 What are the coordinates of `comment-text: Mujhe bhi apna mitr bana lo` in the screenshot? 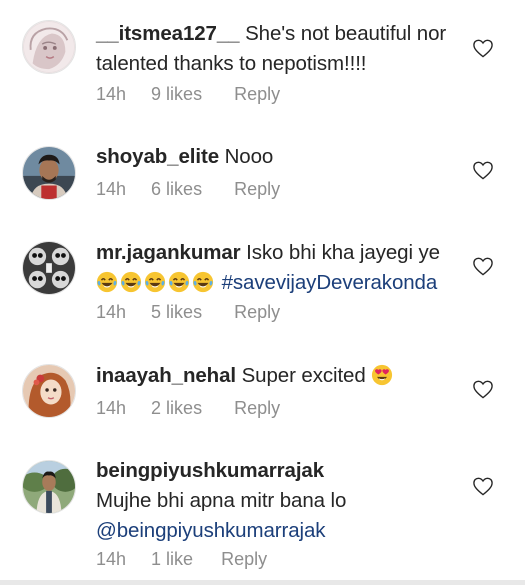 It's located at (221, 500).